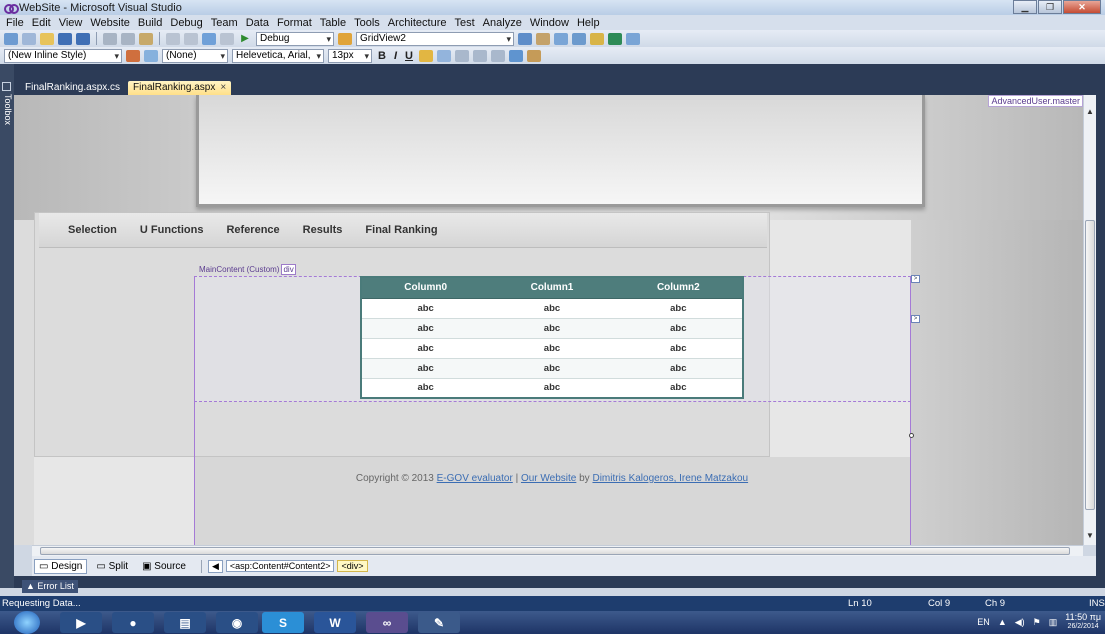 This screenshot has height=634, width=1105. Describe the element at coordinates (497, 55) in the screenshot. I see `bullets-icon` at that location.